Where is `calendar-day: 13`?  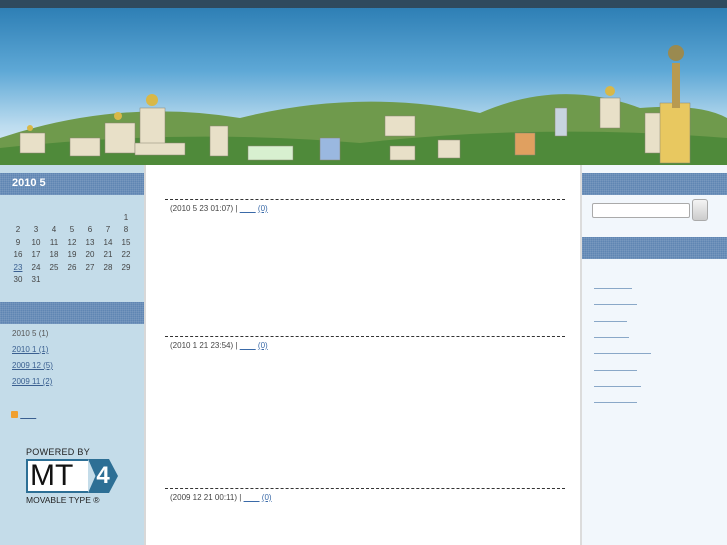
calendar-day: 13 is located at coordinates (90, 242).